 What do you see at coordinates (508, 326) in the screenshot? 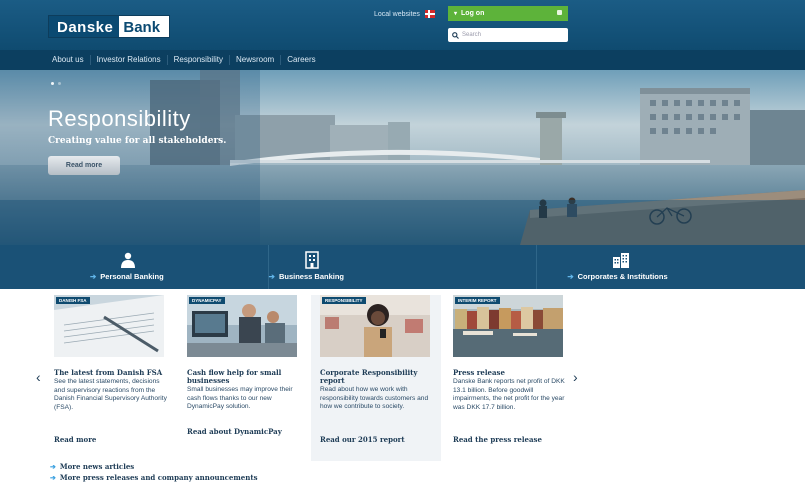
I see `card-image-harbour` at bounding box center [508, 326].